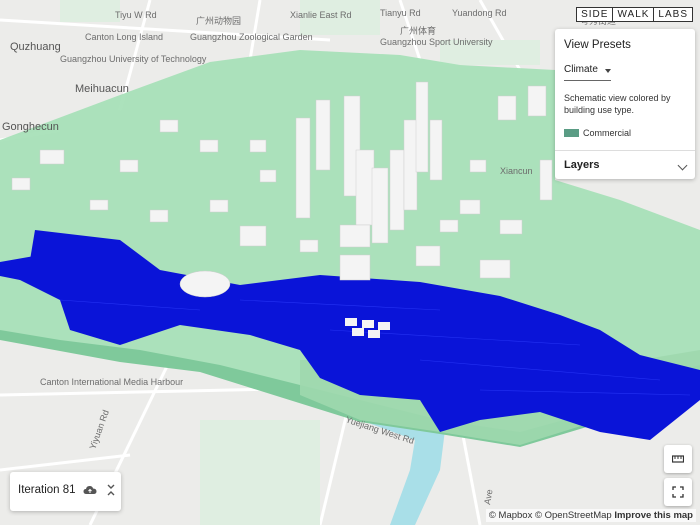 The image size is (700, 525). I want to click on label-canton-long-island: Canton Long Island, so click(124, 37).